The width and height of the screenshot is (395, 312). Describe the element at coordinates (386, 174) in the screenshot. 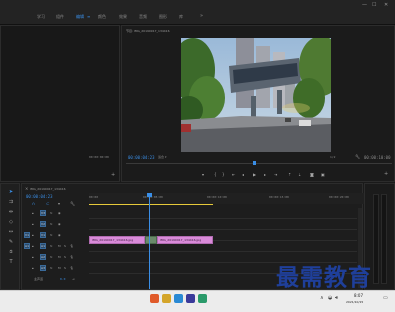

I see `program-add-icon: +` at that location.